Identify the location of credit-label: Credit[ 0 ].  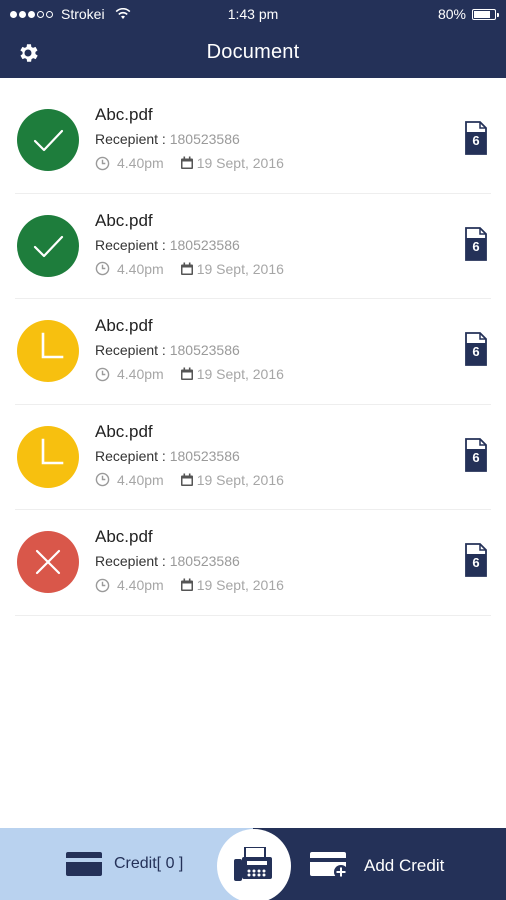
(149, 863).